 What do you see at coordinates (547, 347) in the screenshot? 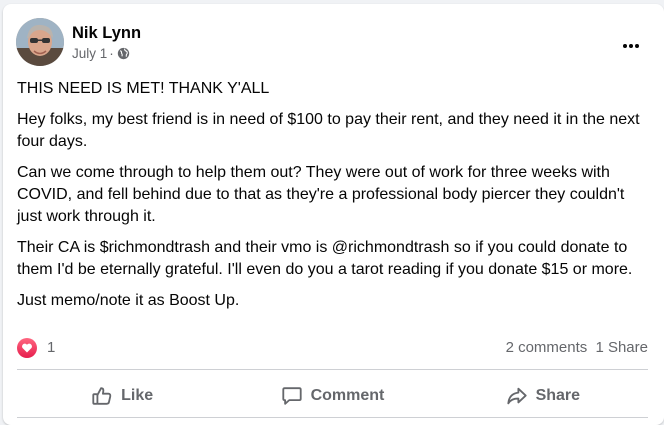
I see `comments-count: 2 comments` at bounding box center [547, 347].